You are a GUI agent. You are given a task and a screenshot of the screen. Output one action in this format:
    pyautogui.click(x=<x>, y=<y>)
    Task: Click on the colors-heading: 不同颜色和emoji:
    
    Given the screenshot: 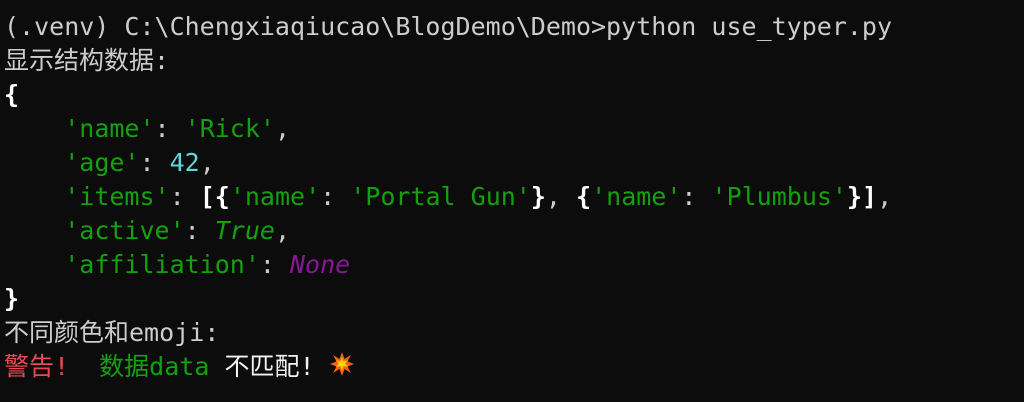 What is the action you would take?
    pyautogui.click(x=514, y=333)
    